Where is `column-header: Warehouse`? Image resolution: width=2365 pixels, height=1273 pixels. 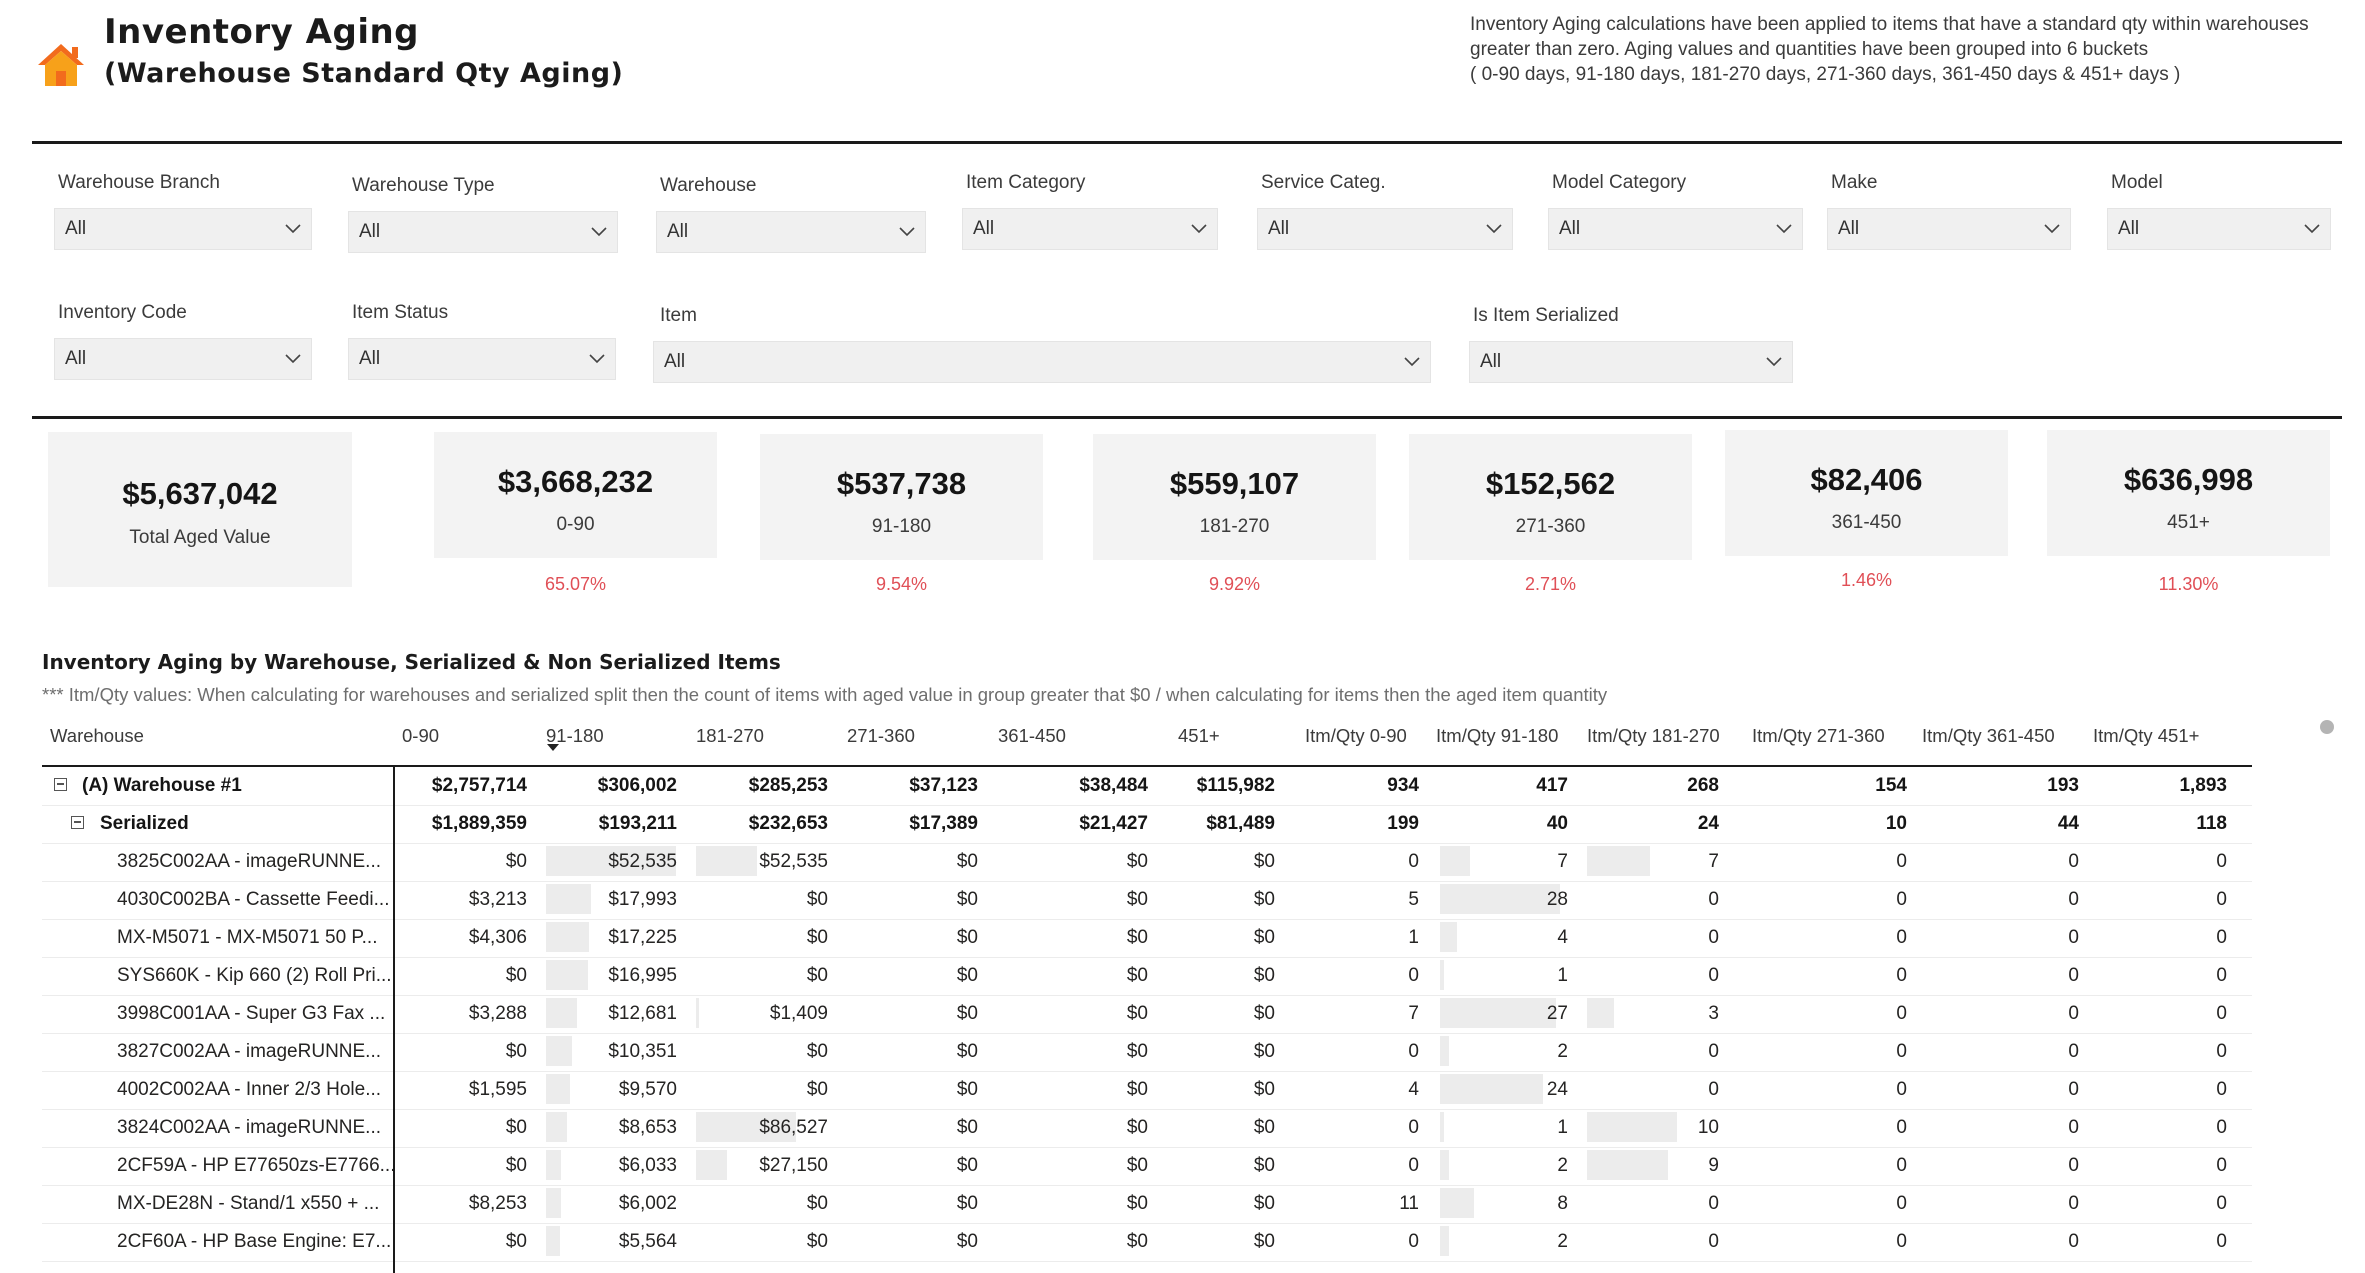
column-header: Warehouse is located at coordinates (97, 736).